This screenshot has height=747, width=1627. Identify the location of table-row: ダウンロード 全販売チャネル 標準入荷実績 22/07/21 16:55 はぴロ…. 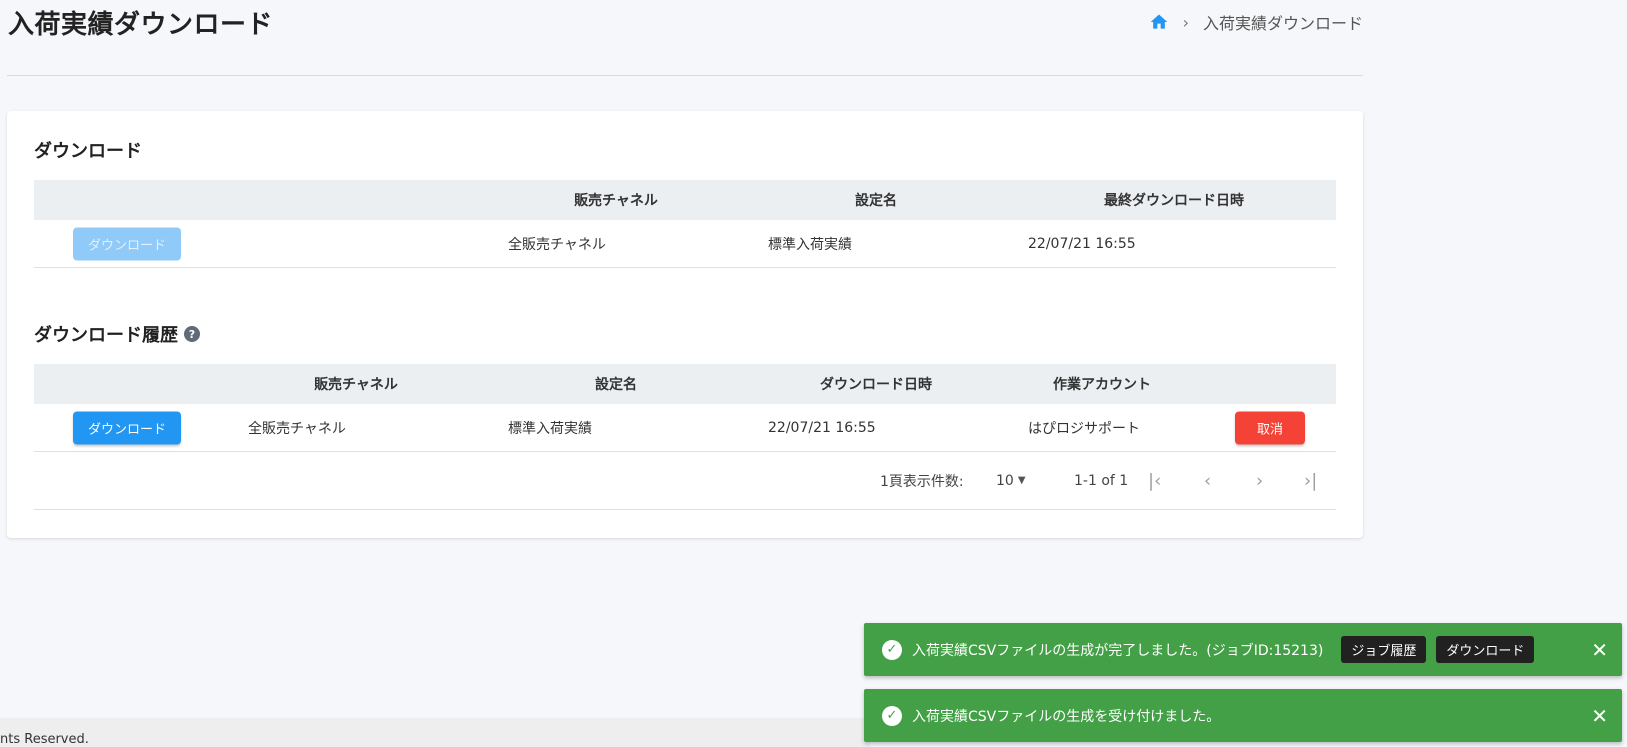
(685, 428).